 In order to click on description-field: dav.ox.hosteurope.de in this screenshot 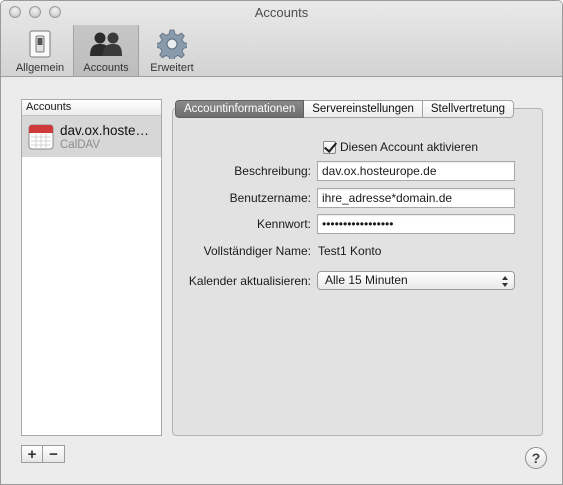, I will do `click(416, 171)`.